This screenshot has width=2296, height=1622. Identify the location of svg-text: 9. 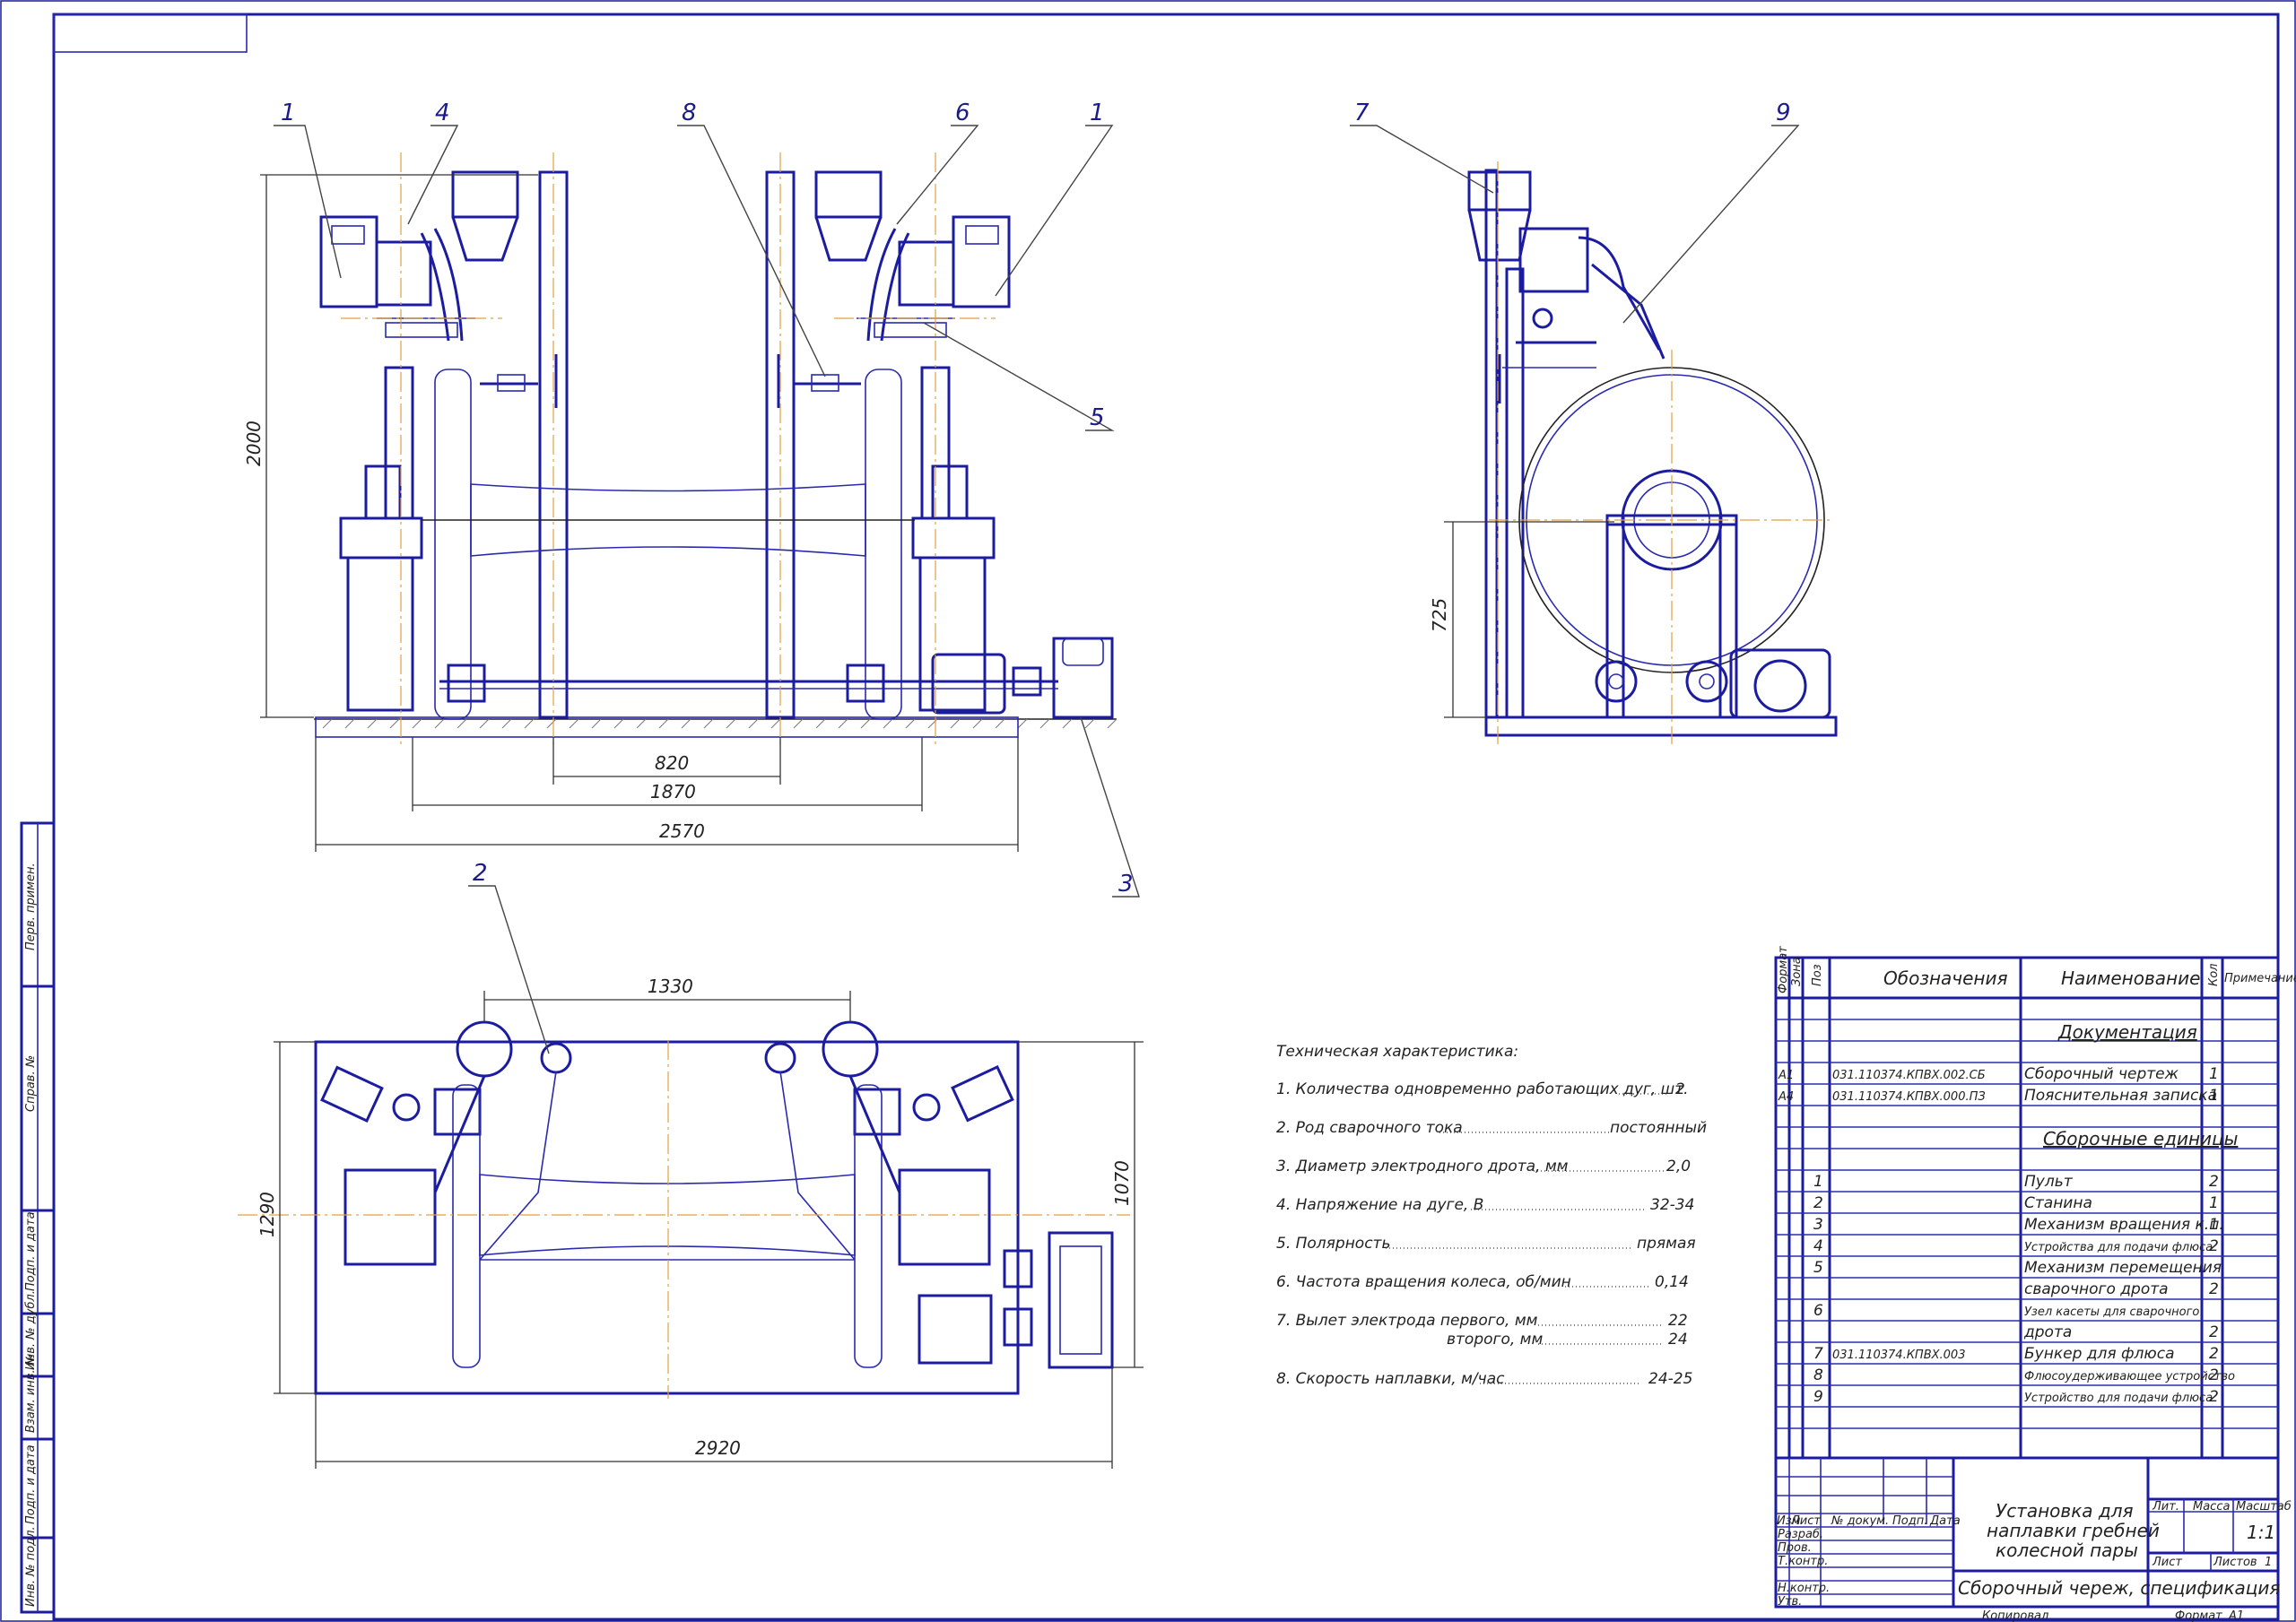
(1818, 1397).